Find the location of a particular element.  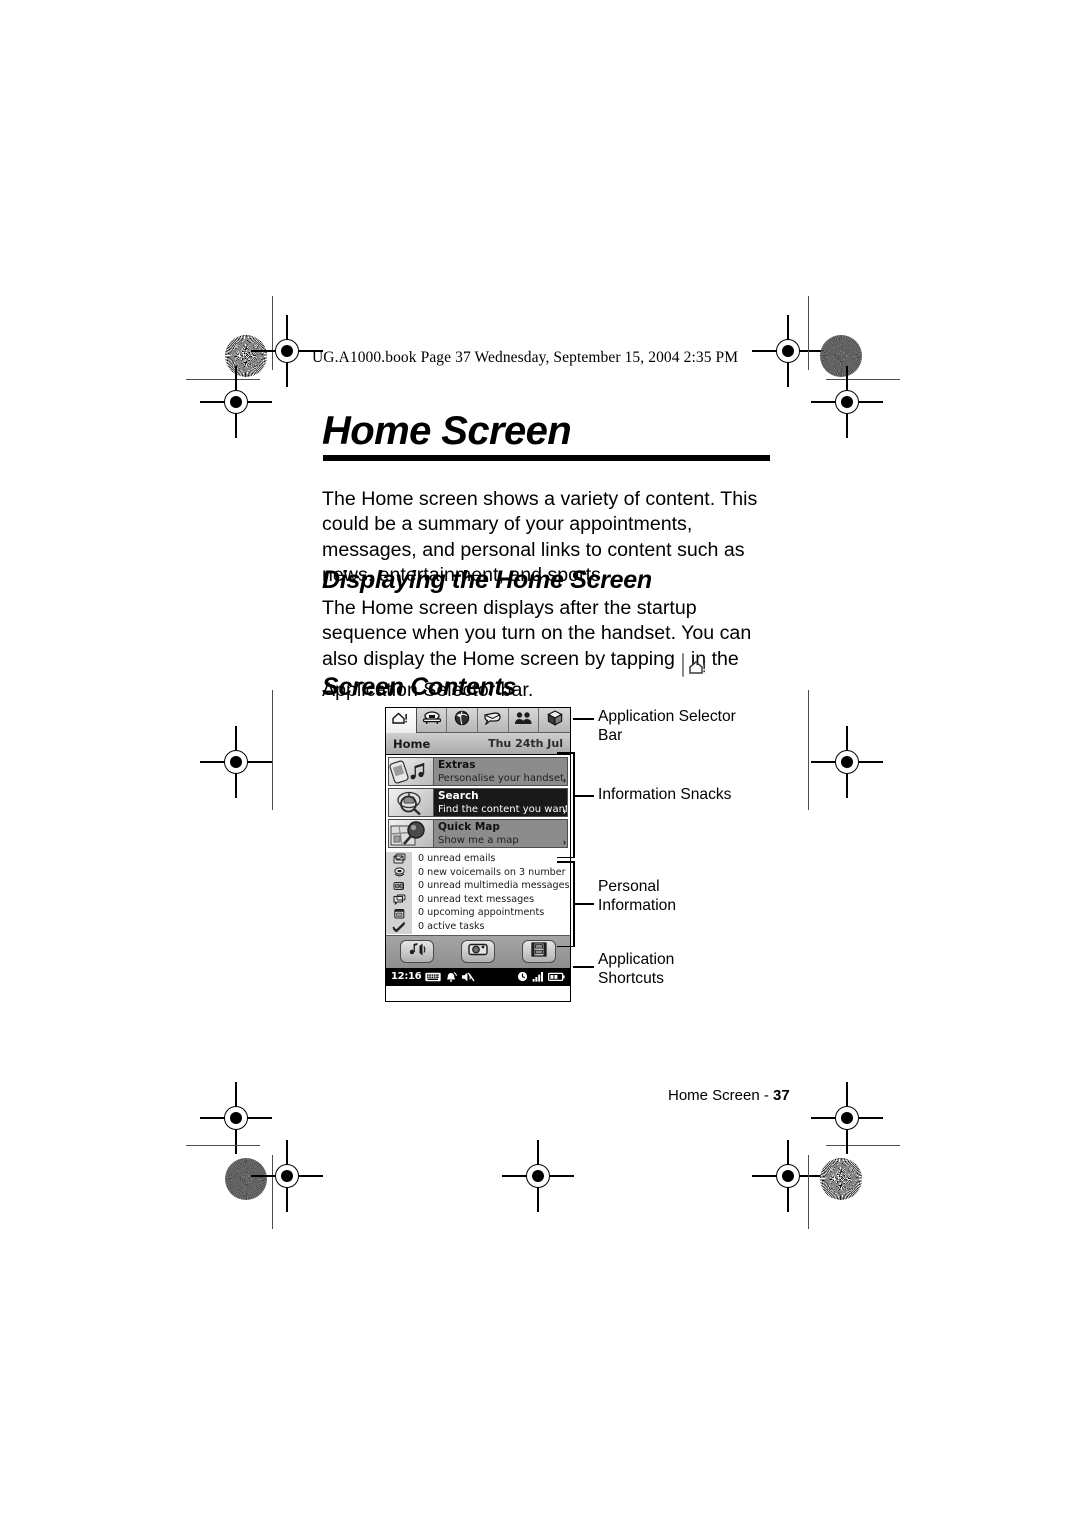

snack-title: Quick Map is located at coordinates (469, 827).